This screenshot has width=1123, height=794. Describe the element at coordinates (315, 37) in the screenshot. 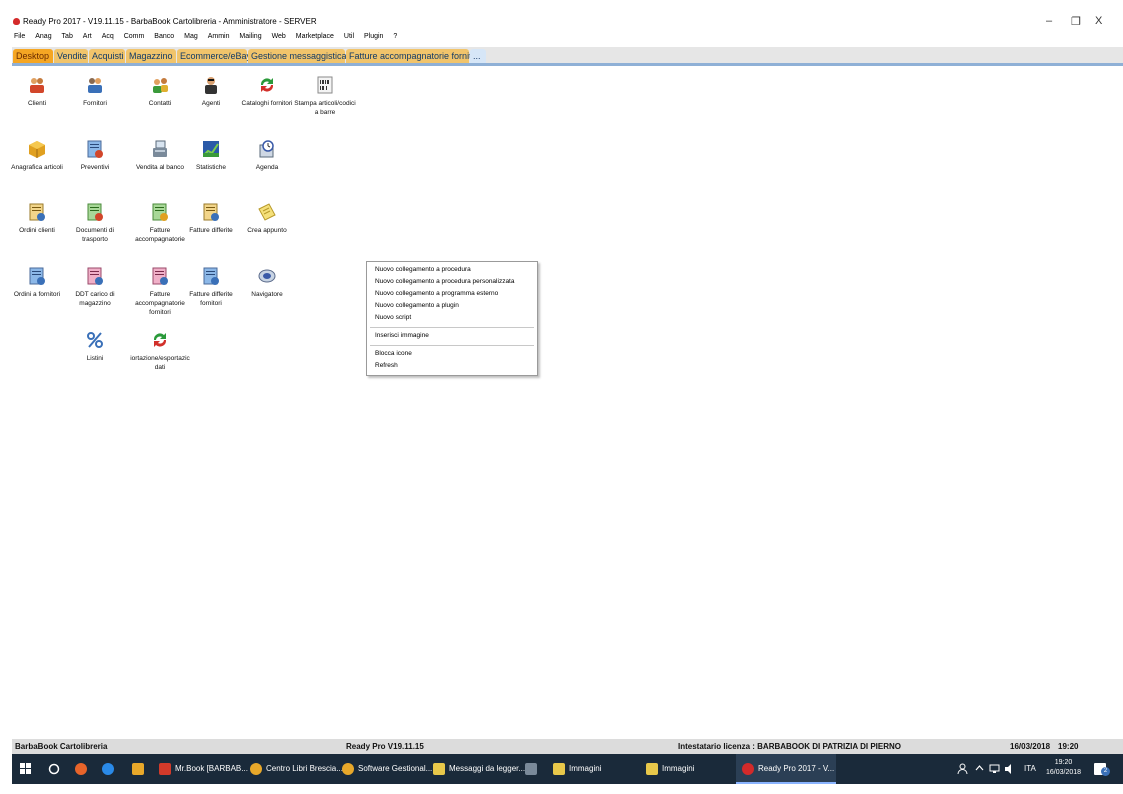

I see `menu-marketplace: Marketplace` at that location.